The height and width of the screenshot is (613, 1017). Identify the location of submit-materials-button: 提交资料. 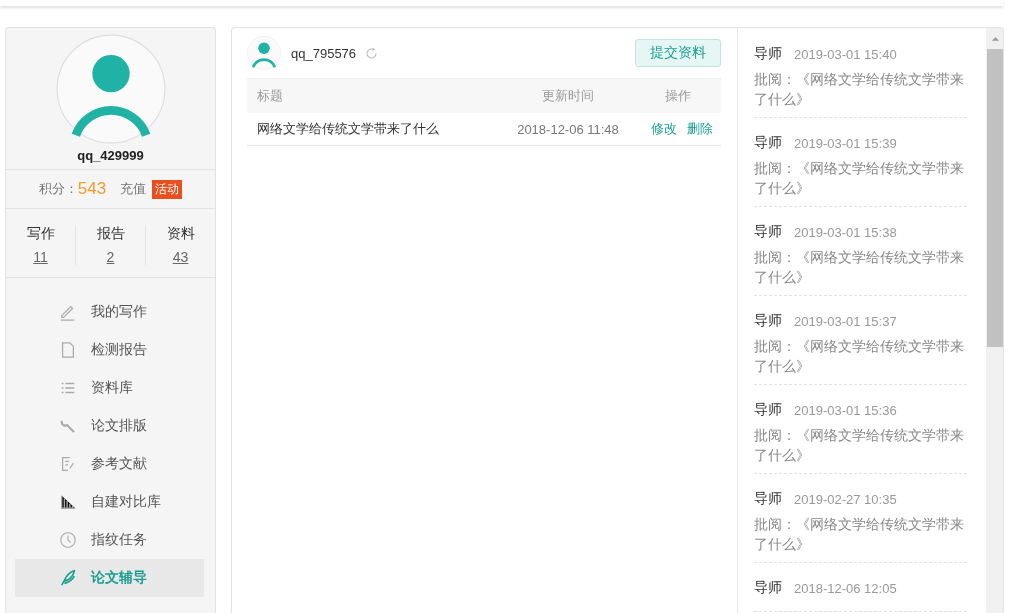
(678, 53).